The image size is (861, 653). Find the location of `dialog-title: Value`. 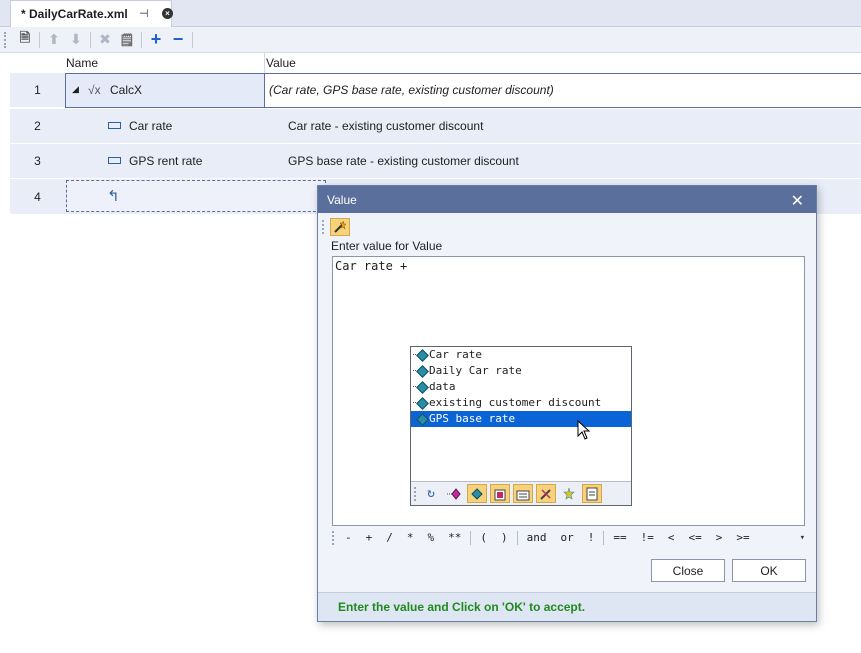

dialog-title: Value is located at coordinates (342, 199).